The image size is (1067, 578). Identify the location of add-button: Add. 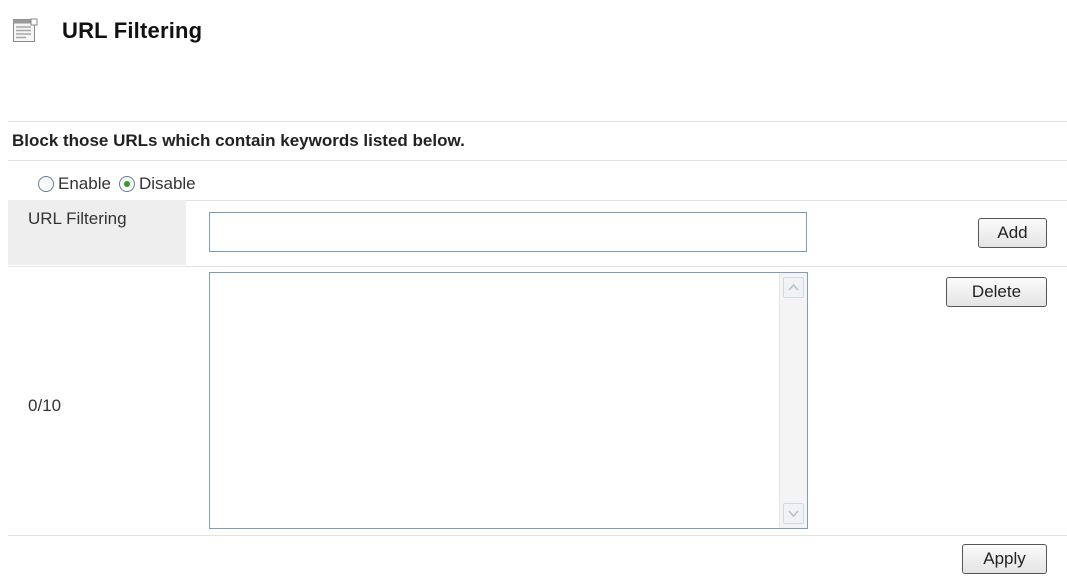
(1012, 233).